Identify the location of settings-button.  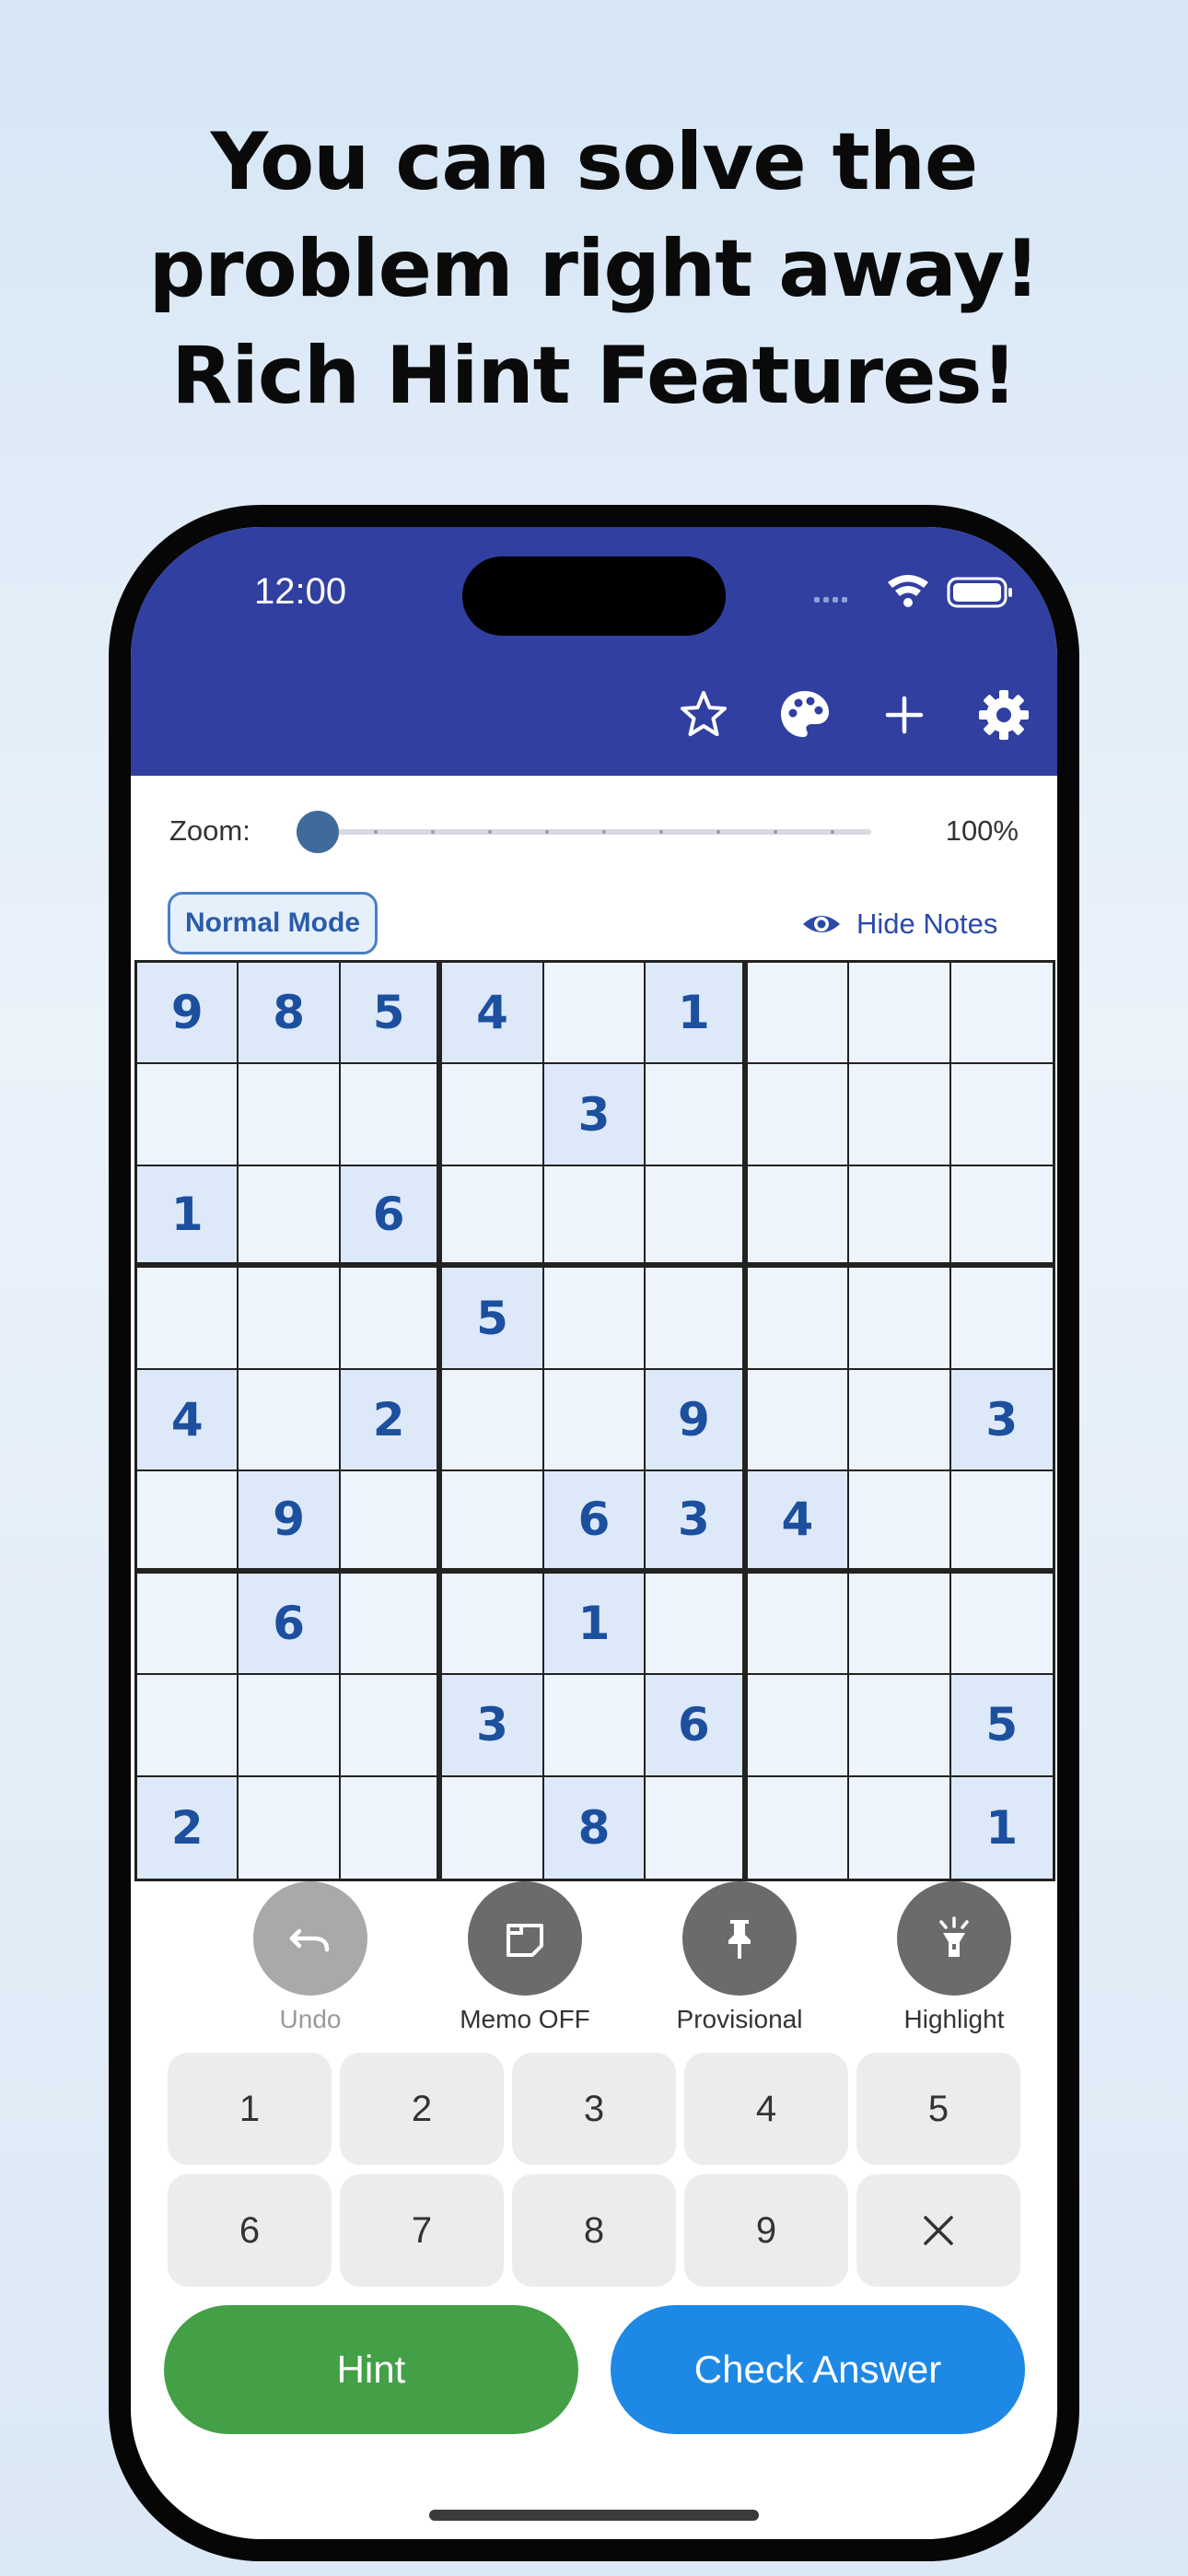
(1004, 714).